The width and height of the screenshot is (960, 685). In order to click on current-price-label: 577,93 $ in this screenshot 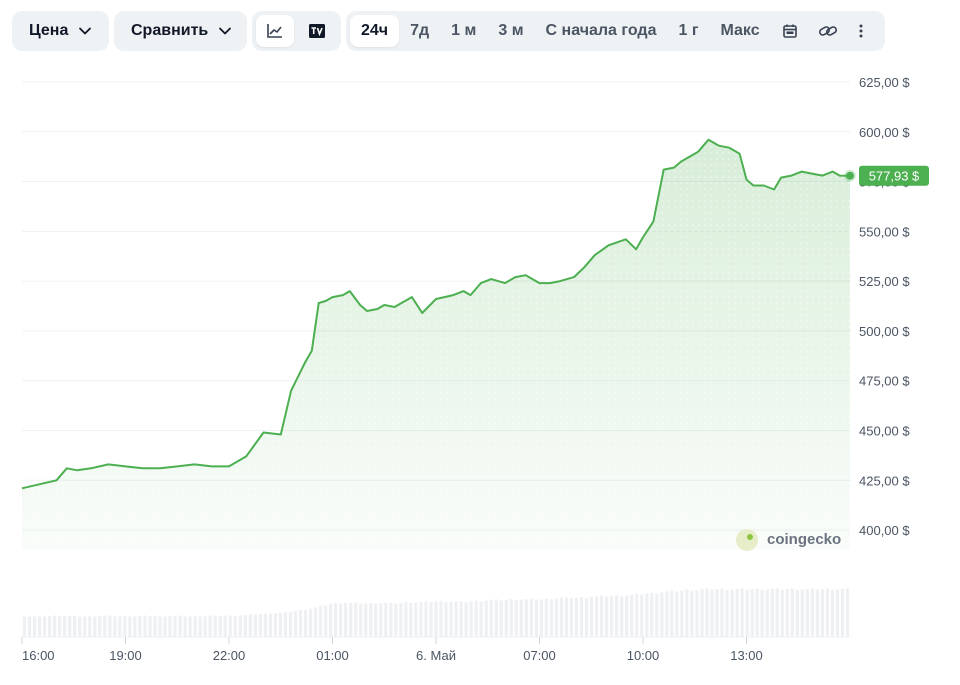, I will do `click(894, 176)`.